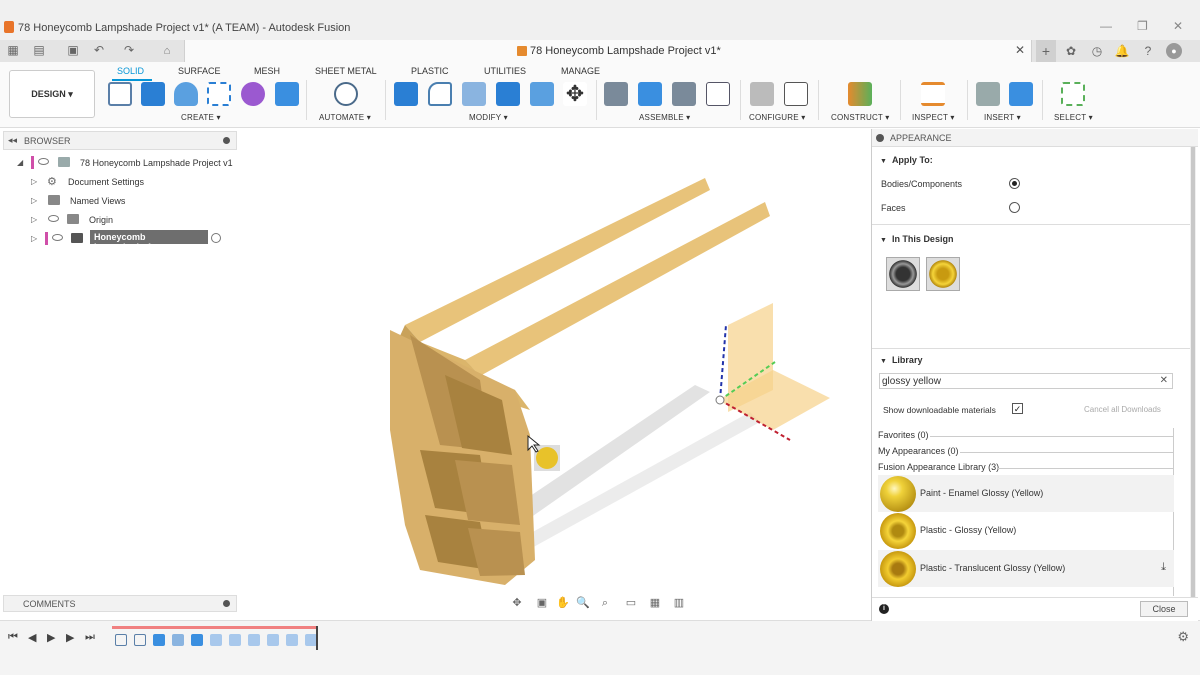  What do you see at coordinates (1026, 381) in the screenshot?
I see `library-search-input: glossy yellow ✕` at bounding box center [1026, 381].